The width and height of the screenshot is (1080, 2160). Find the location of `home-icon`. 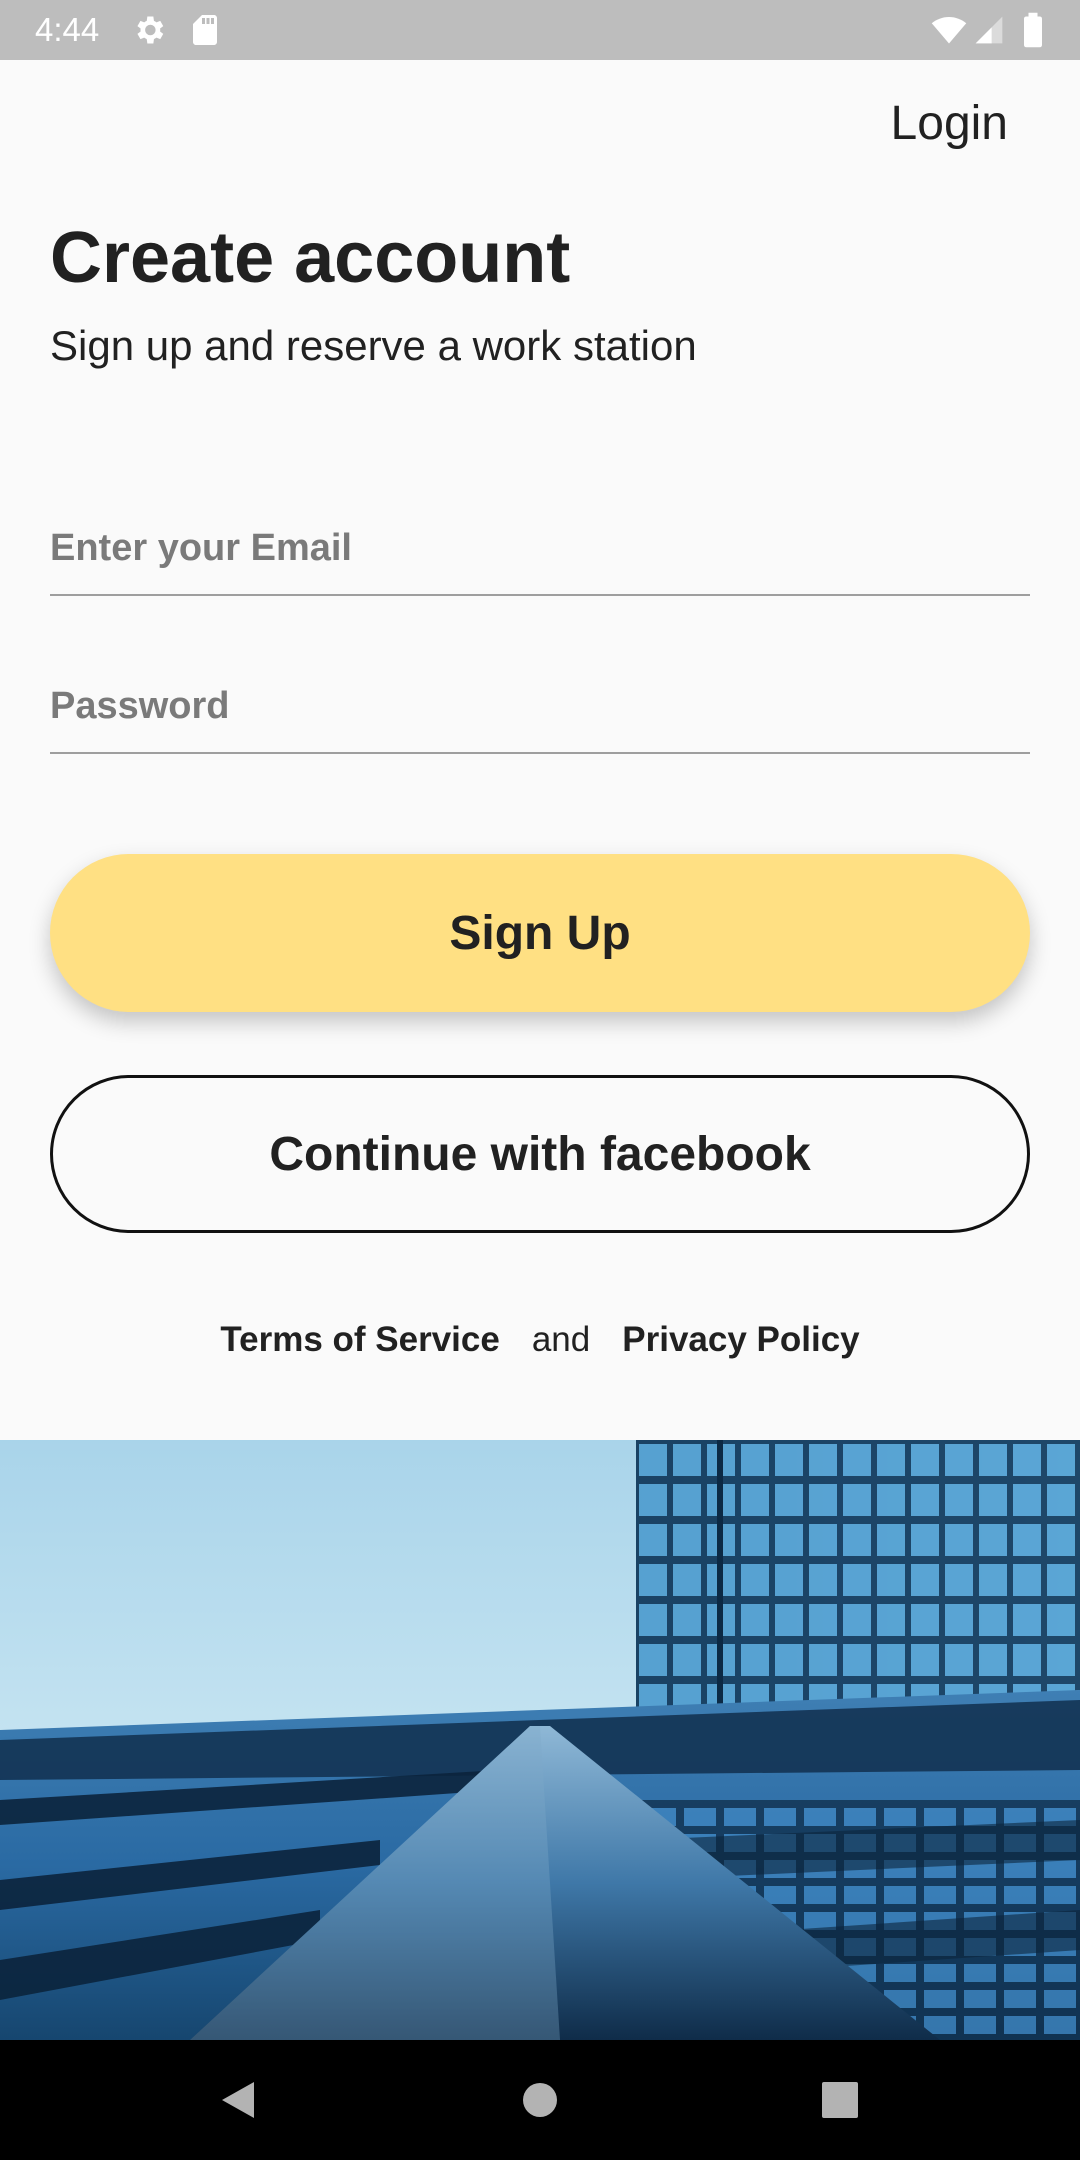

home-icon is located at coordinates (540, 2100).